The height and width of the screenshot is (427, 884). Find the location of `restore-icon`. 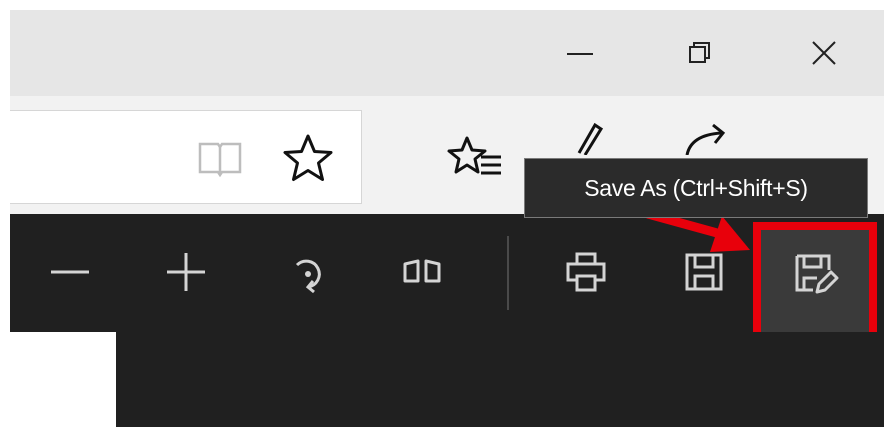

restore-icon is located at coordinates (699, 52).